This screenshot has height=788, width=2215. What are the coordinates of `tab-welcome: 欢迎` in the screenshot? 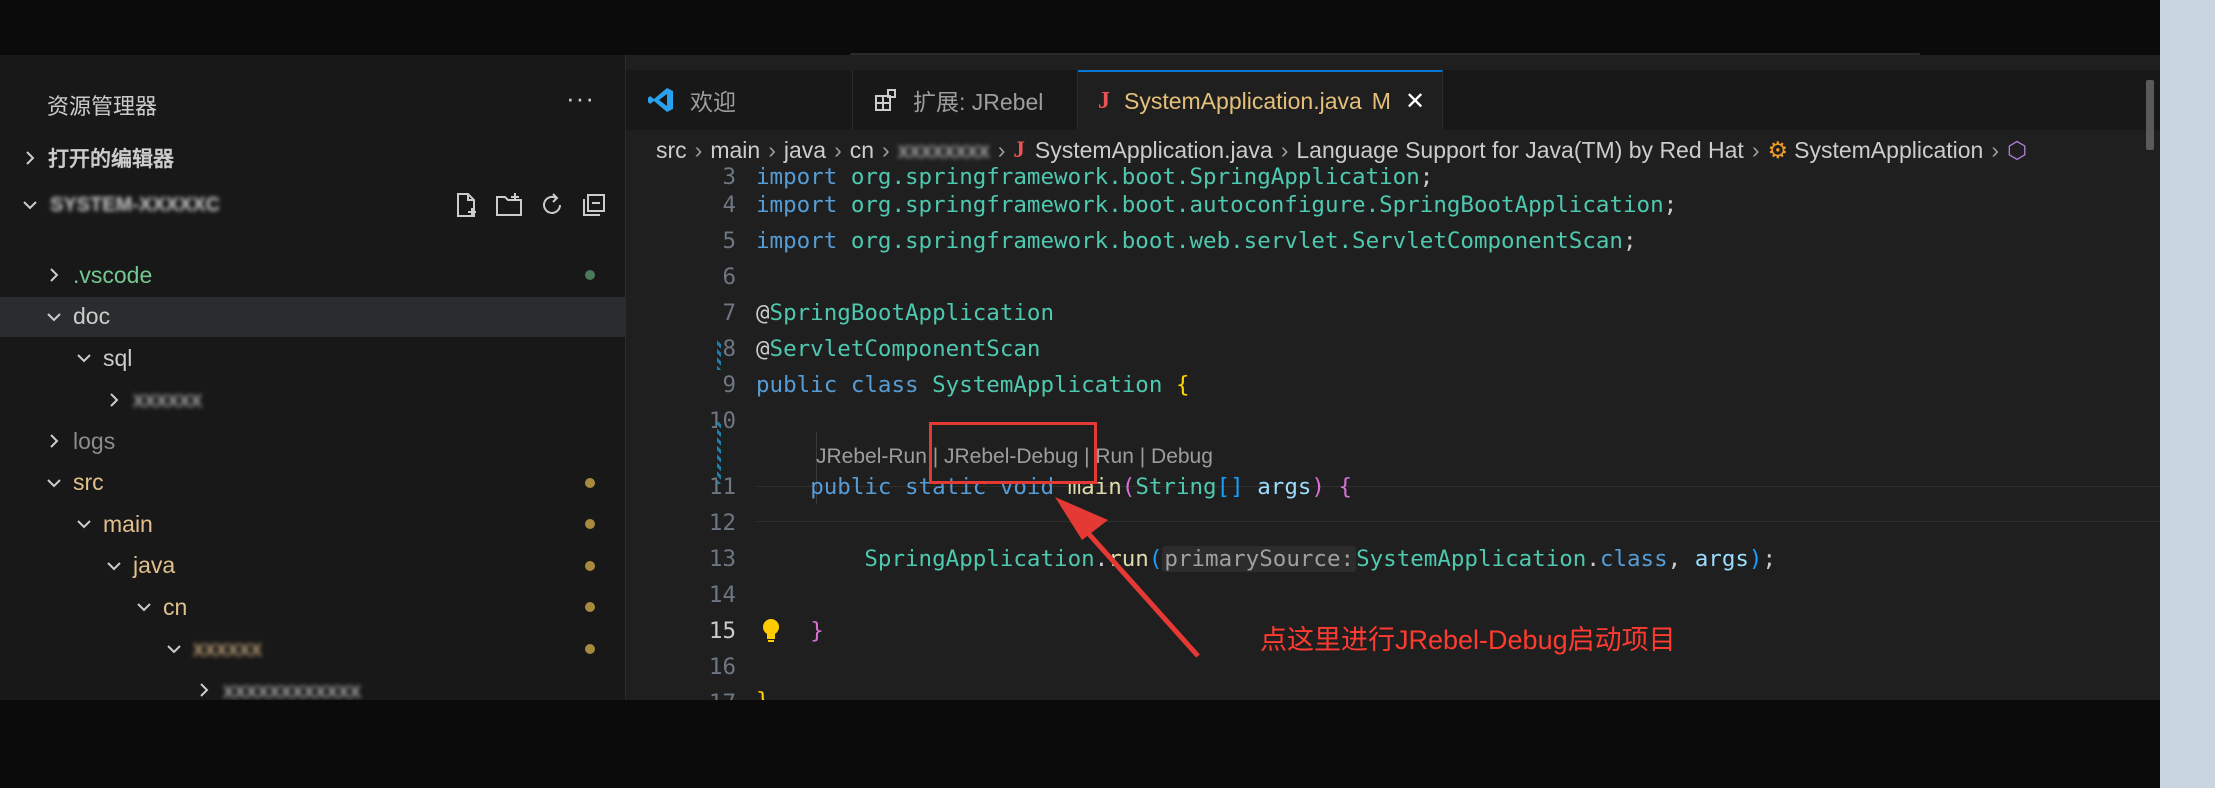 It's located at (739, 100).